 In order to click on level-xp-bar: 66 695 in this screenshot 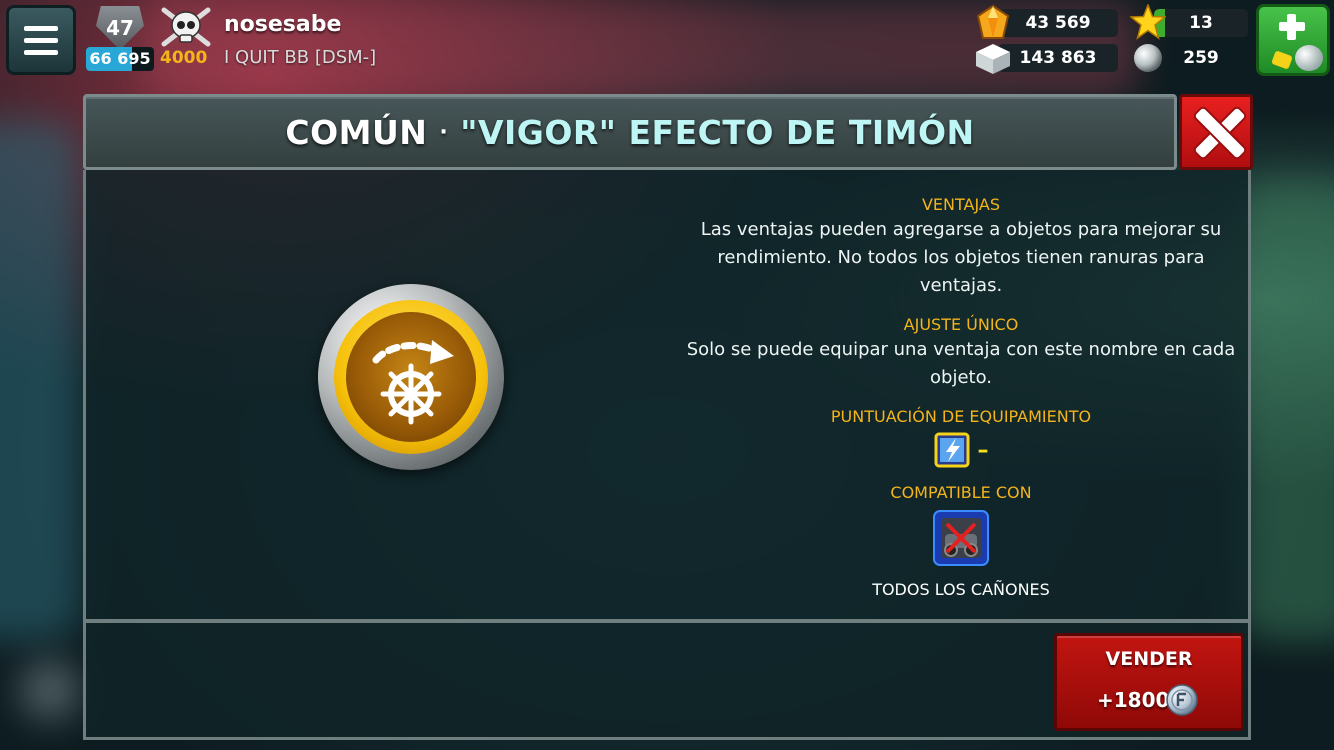, I will do `click(120, 59)`.